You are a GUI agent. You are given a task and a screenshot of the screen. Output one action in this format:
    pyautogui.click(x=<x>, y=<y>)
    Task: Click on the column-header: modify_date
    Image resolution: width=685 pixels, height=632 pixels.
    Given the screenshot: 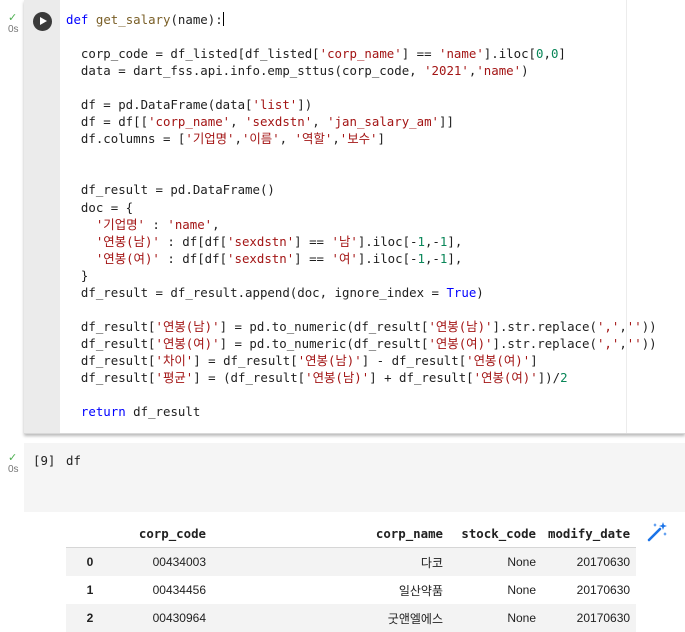 What is the action you would take?
    pyautogui.click(x=589, y=533)
    